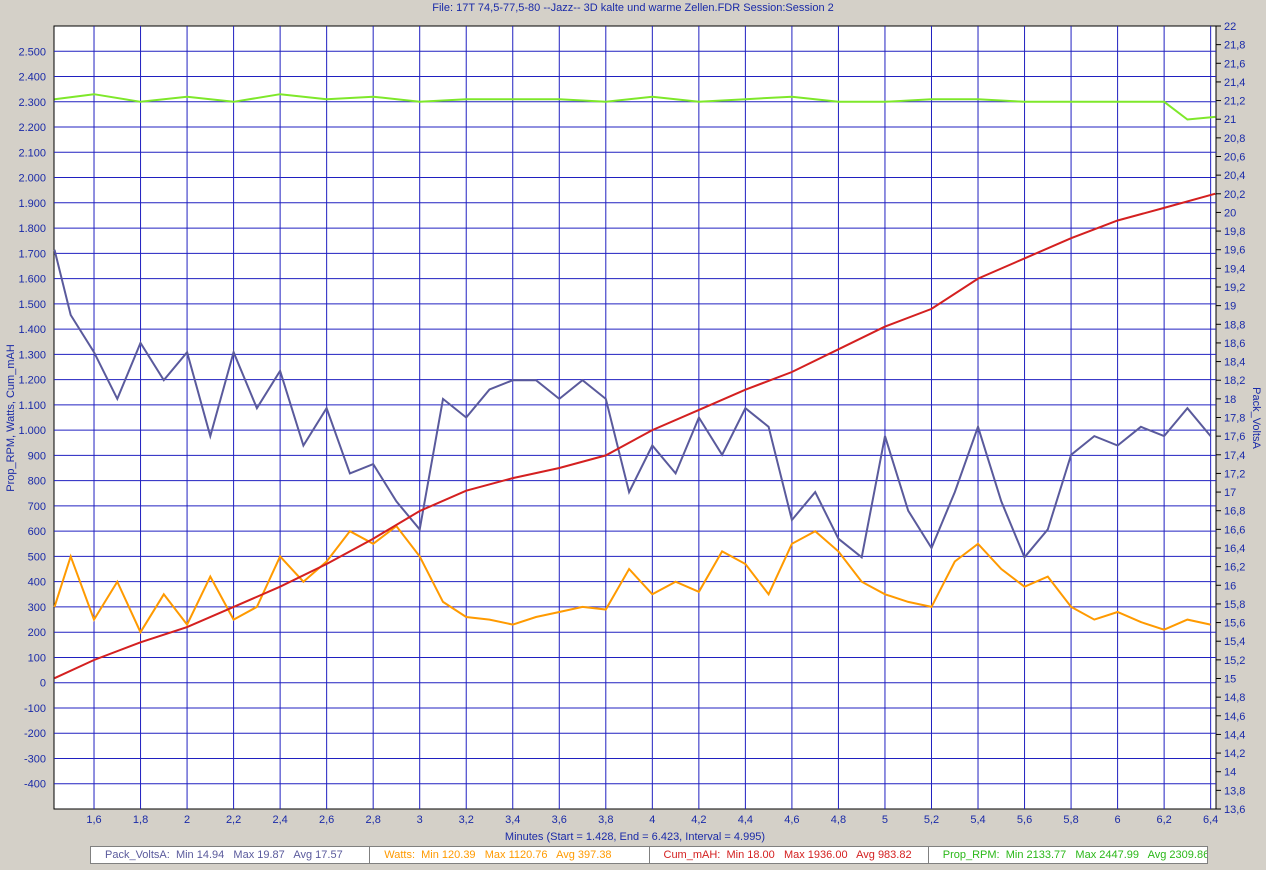  I want to click on x-tick-label: 3,8, so click(605, 820).